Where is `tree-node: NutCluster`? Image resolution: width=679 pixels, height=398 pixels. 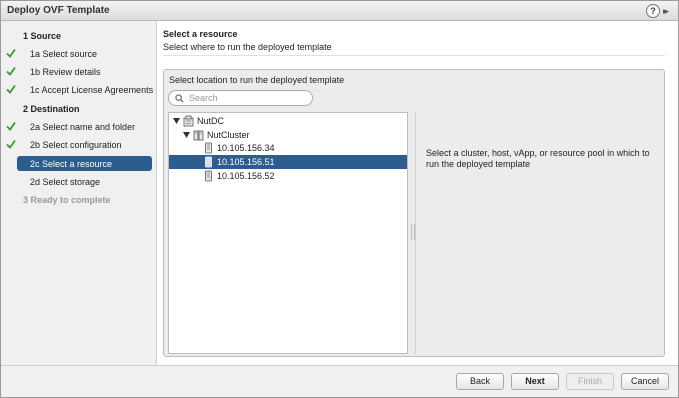
tree-node: NutCluster is located at coordinates (288, 135).